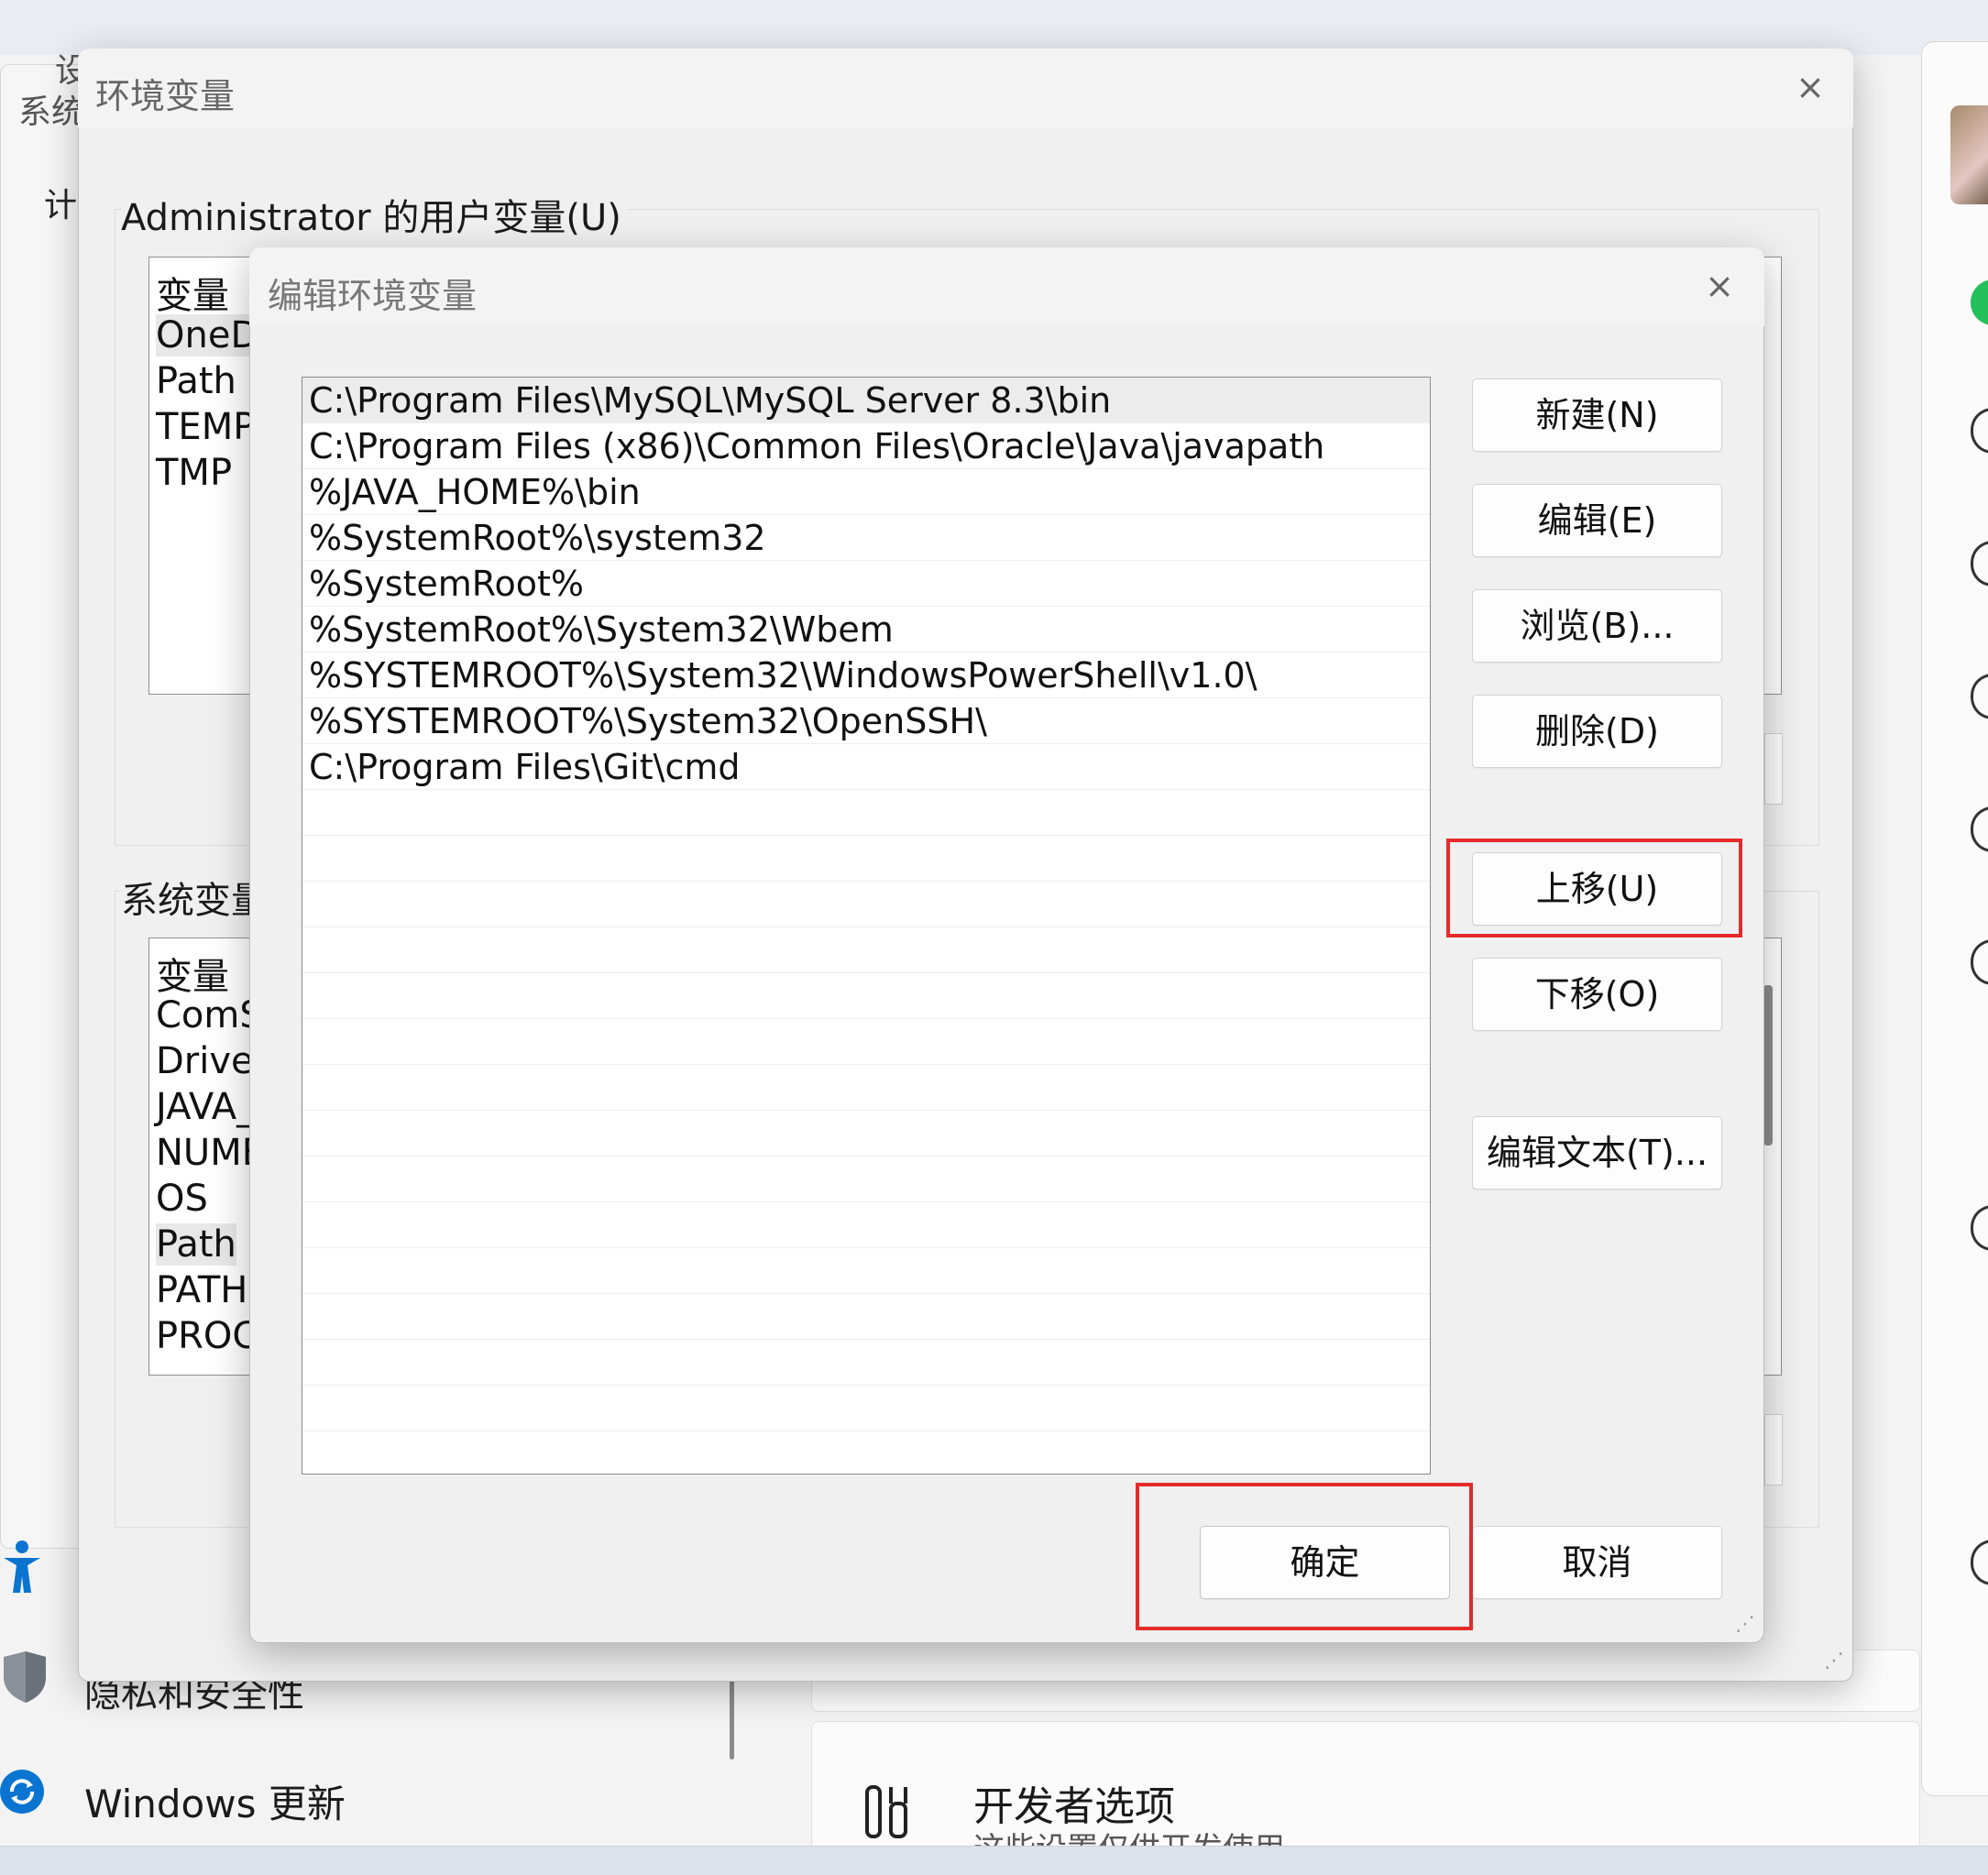 This screenshot has height=1875, width=1988. I want to click on taskbar, so click(994, 1860).